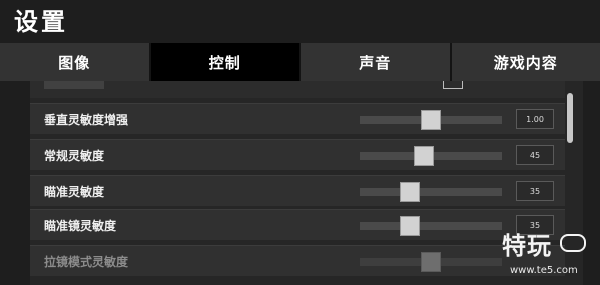 The height and width of the screenshot is (285, 600). I want to click on partial-checkbox, so click(453, 85).